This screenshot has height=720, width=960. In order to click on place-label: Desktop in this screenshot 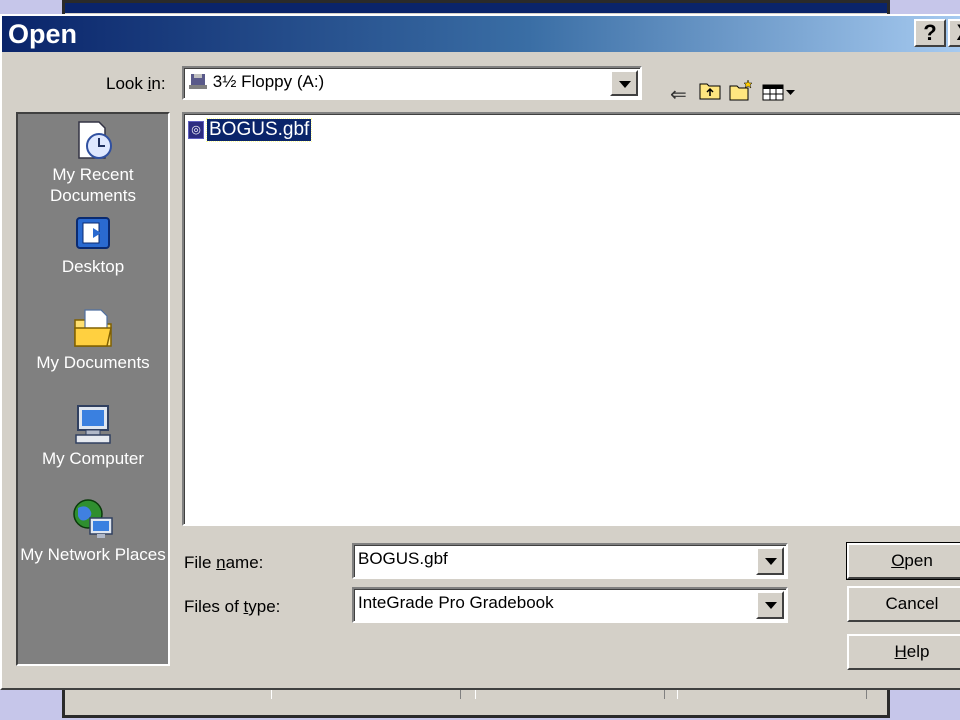, I will do `click(93, 266)`.